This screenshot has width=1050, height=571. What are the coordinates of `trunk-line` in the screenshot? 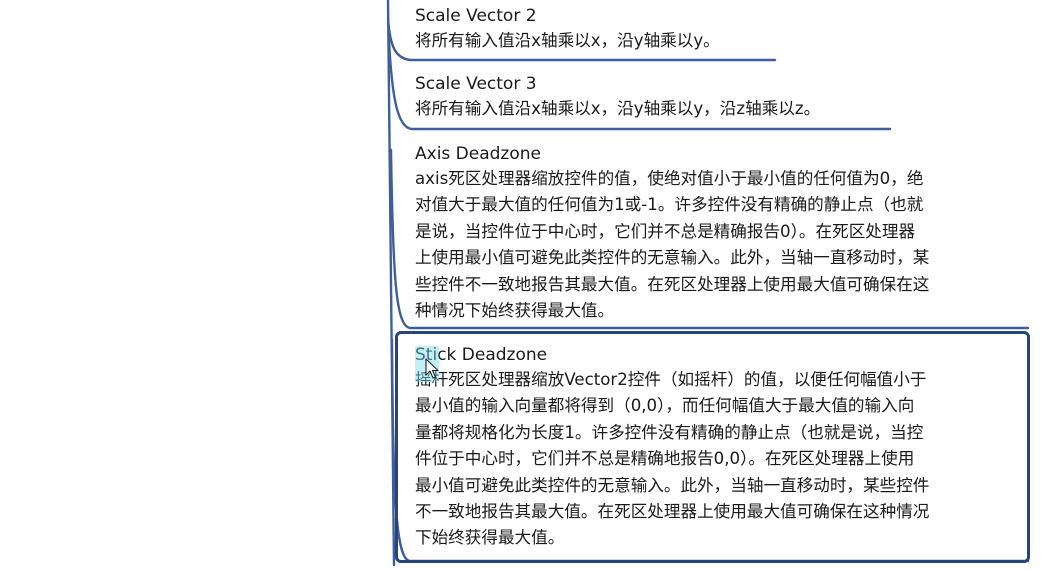 It's located at (391, 283).